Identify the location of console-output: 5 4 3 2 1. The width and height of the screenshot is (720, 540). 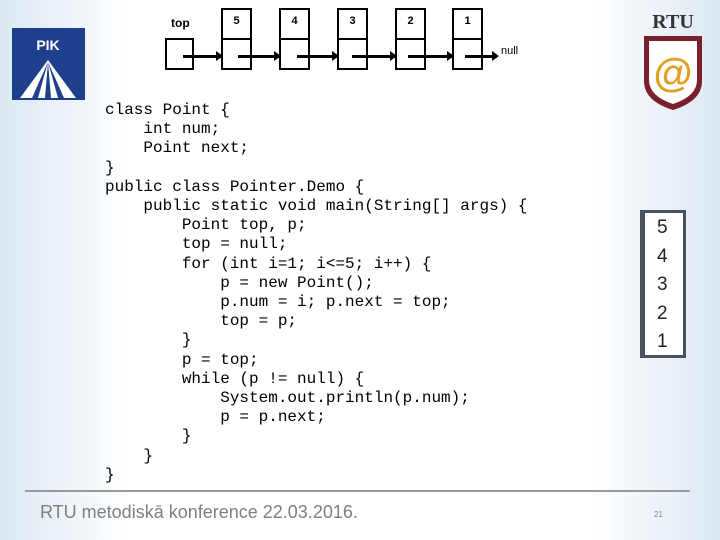
(663, 284).